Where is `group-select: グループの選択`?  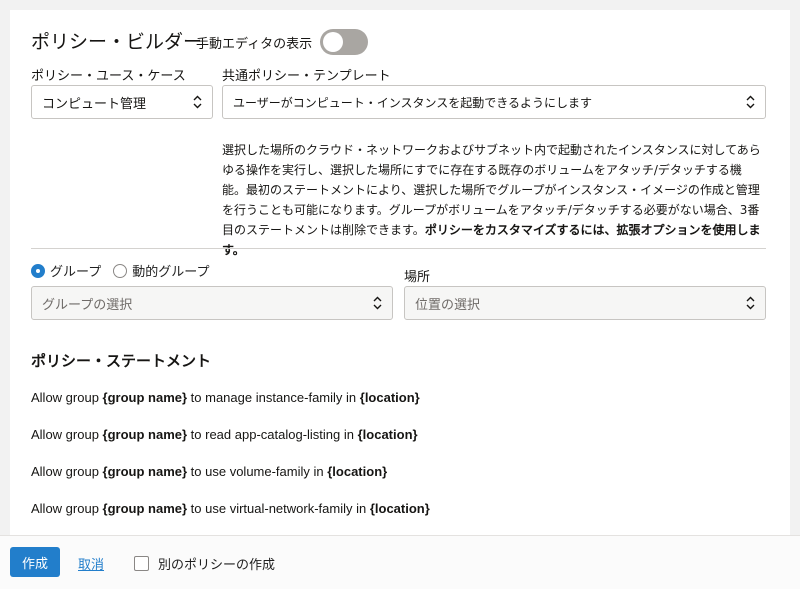 group-select: グループの選択 is located at coordinates (212, 303).